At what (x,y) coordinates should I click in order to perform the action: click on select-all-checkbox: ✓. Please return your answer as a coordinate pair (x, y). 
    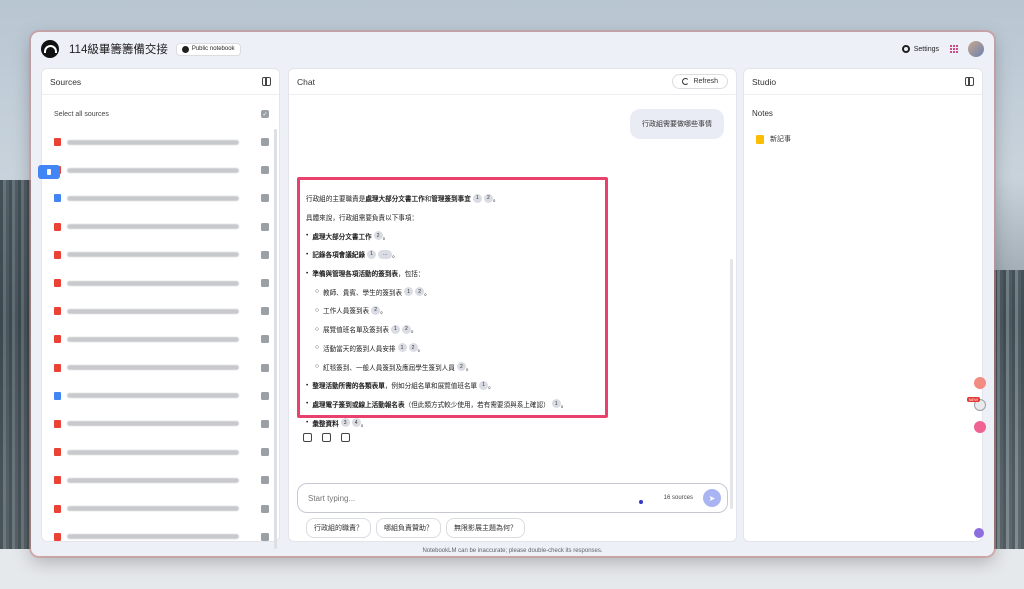
    Looking at the image, I should click on (265, 114).